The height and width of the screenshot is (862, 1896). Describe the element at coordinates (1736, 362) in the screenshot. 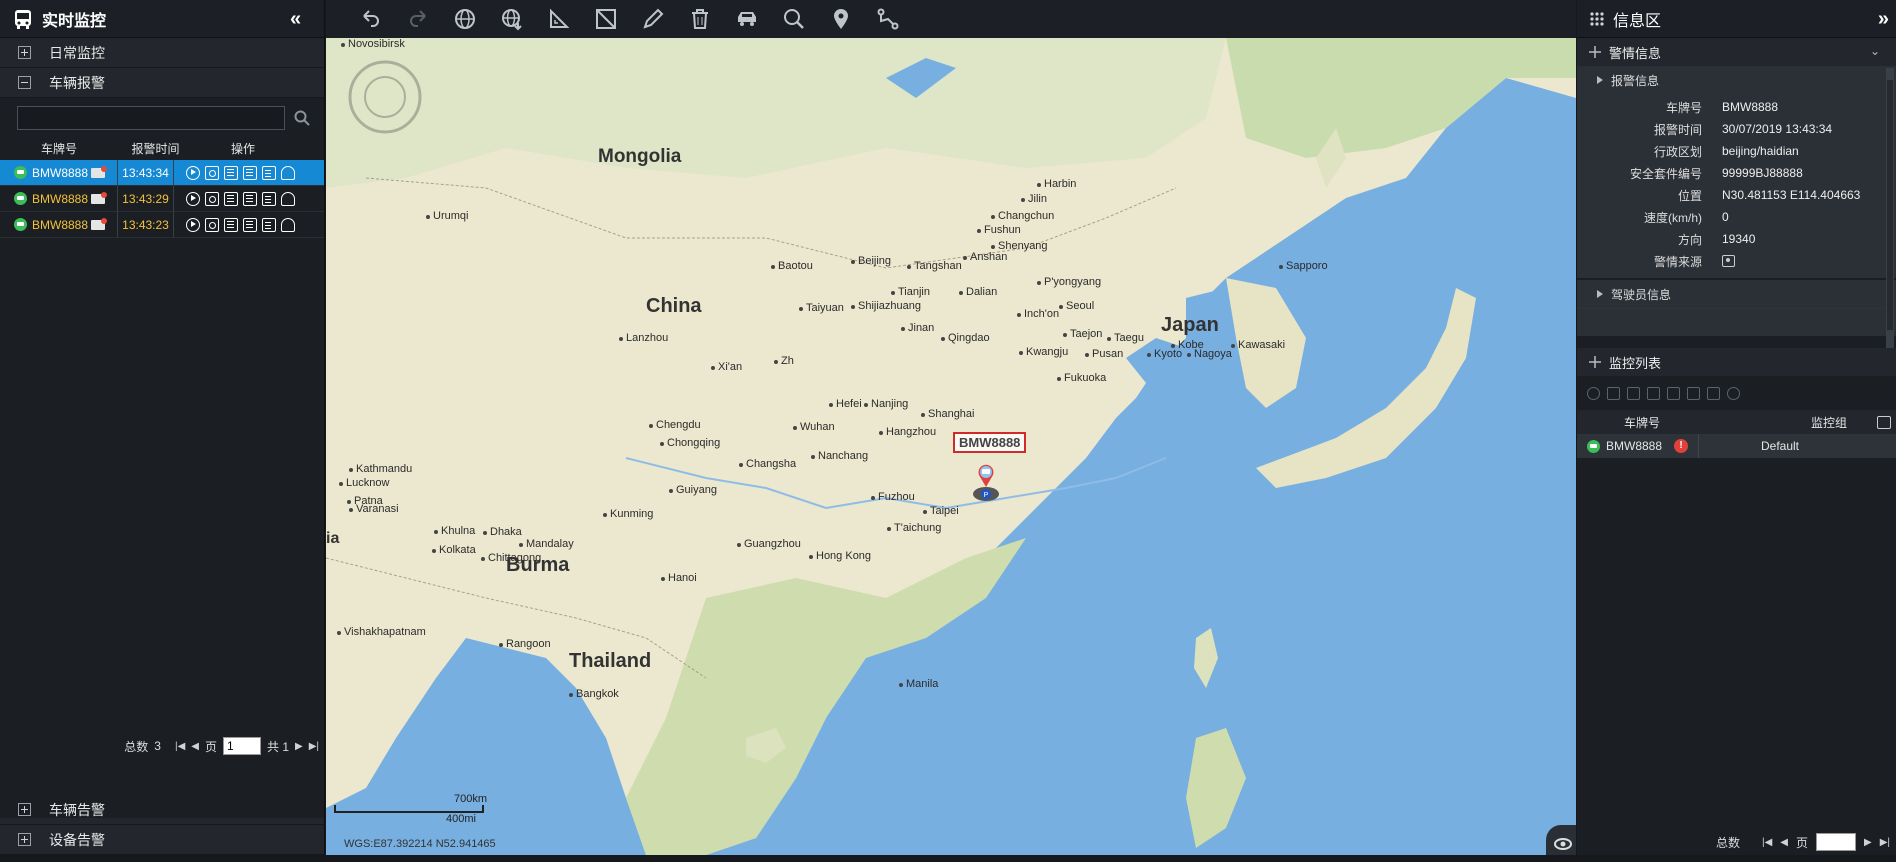

I see `monitor-list-section: 监控列表` at that location.